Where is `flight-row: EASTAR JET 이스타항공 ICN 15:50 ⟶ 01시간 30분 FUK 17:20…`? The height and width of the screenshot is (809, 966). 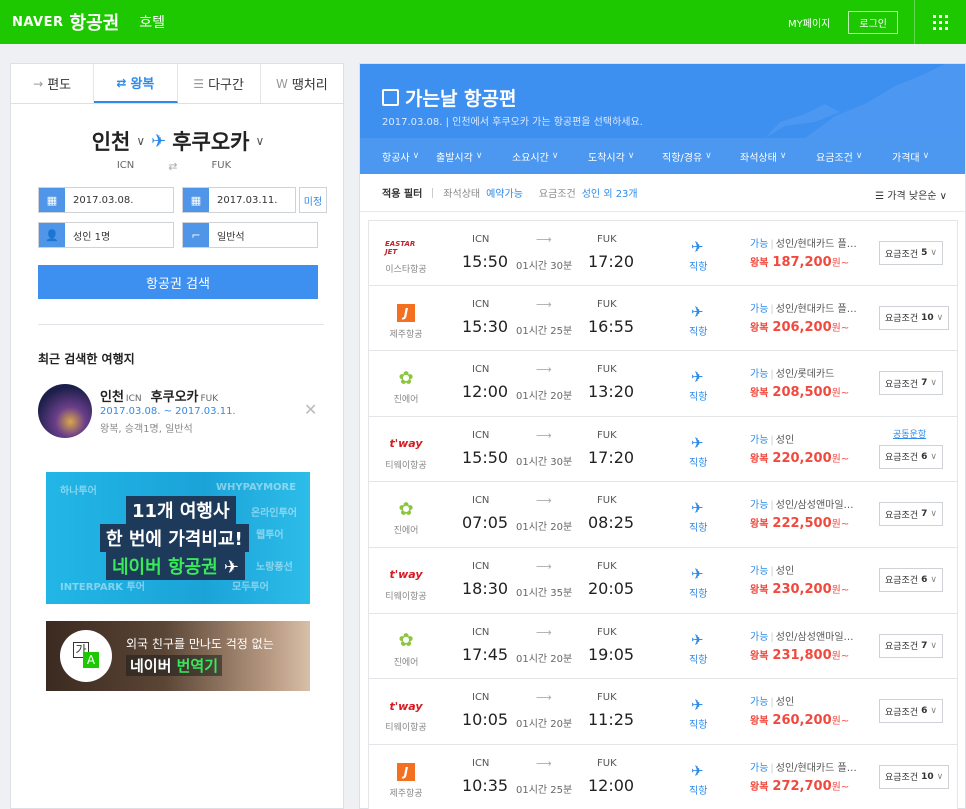 flight-row: EASTAR JET 이스타항공 ICN 15:50 ⟶ 01시간 30분 FUK 17:20… is located at coordinates (663, 253).